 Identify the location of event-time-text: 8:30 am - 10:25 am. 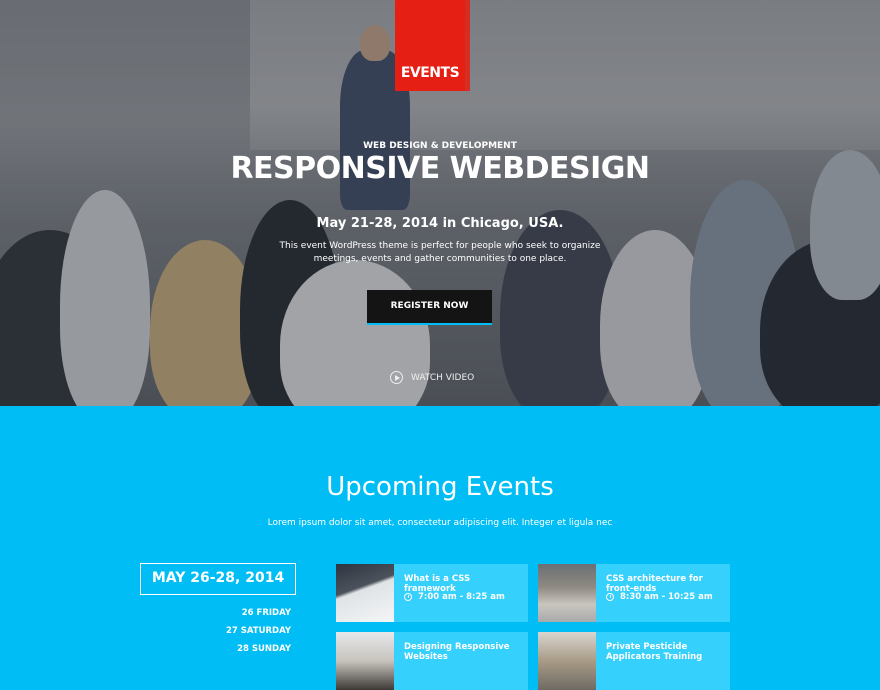
(666, 597).